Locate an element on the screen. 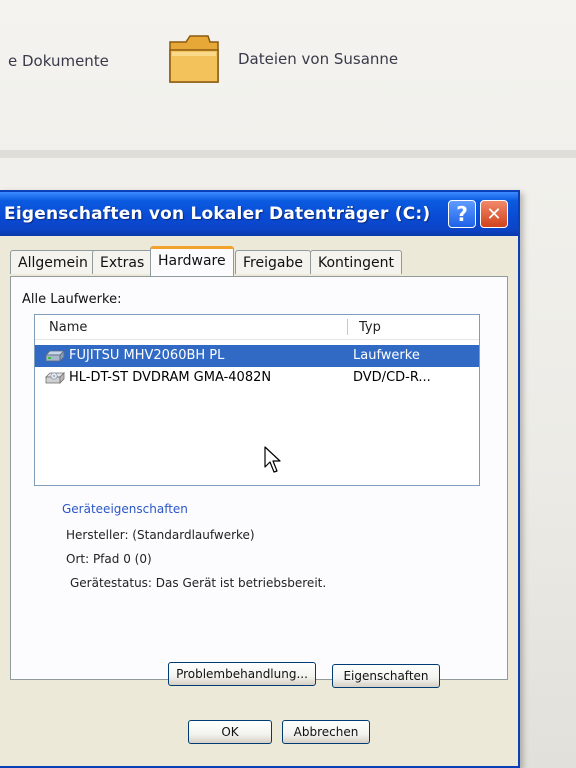 The width and height of the screenshot is (576, 768). device-properties-group-title: Geräteeigenschaften is located at coordinates (125, 509).